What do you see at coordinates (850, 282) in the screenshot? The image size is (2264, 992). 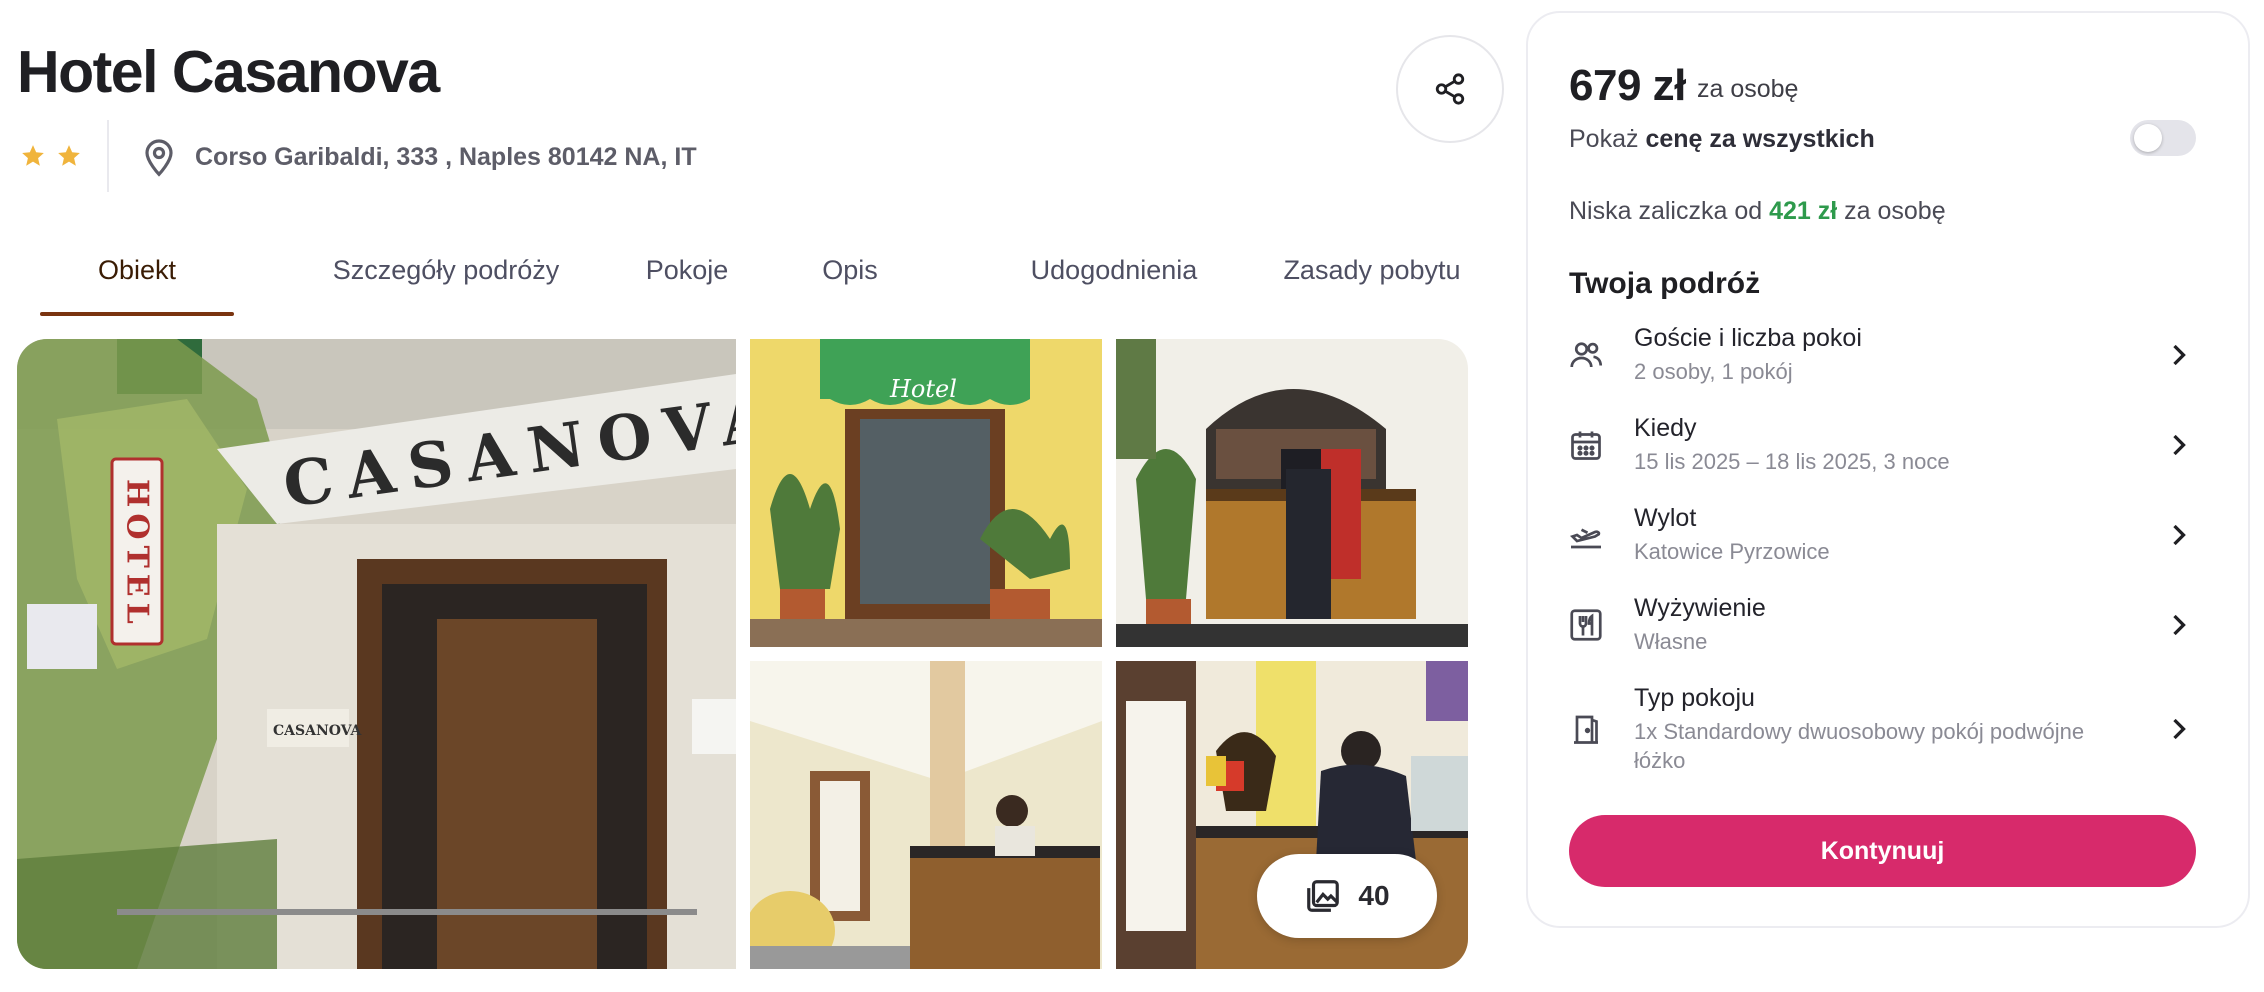 I see `tab-opis: Opis` at bounding box center [850, 282].